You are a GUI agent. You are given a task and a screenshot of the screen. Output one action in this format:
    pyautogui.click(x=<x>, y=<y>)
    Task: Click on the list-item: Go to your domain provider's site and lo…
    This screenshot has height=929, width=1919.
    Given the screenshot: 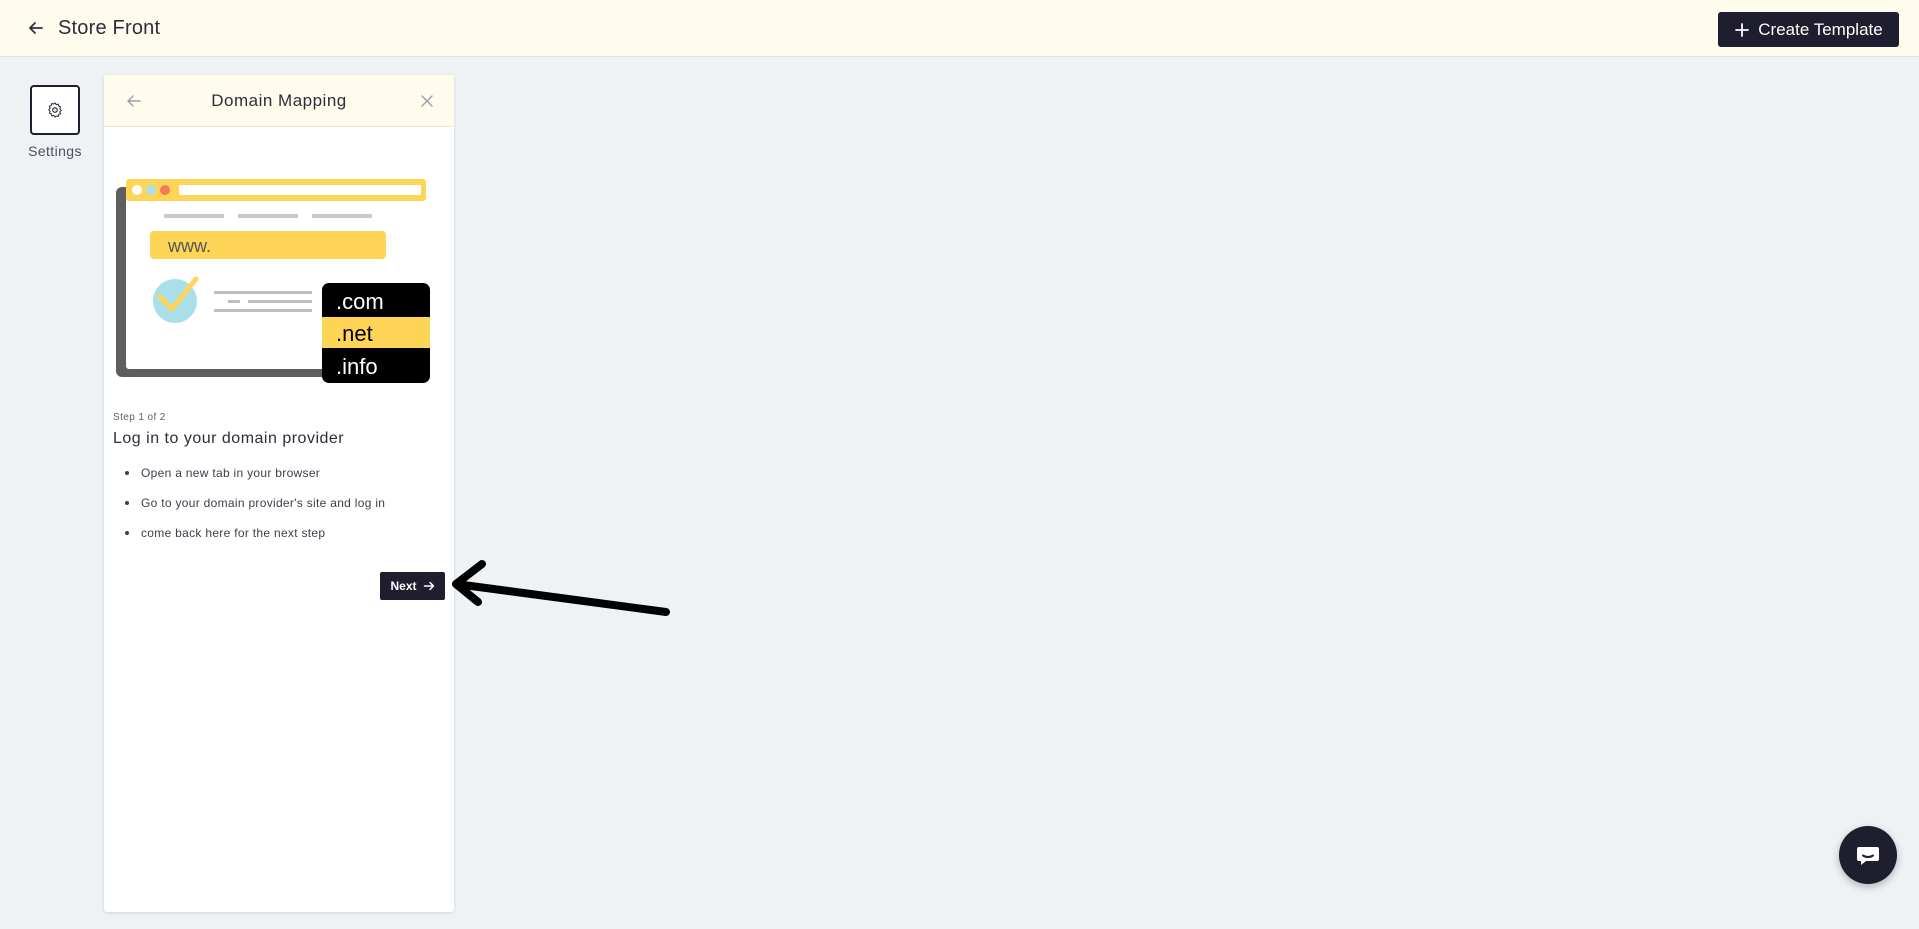 What is the action you would take?
    pyautogui.click(x=278, y=510)
    